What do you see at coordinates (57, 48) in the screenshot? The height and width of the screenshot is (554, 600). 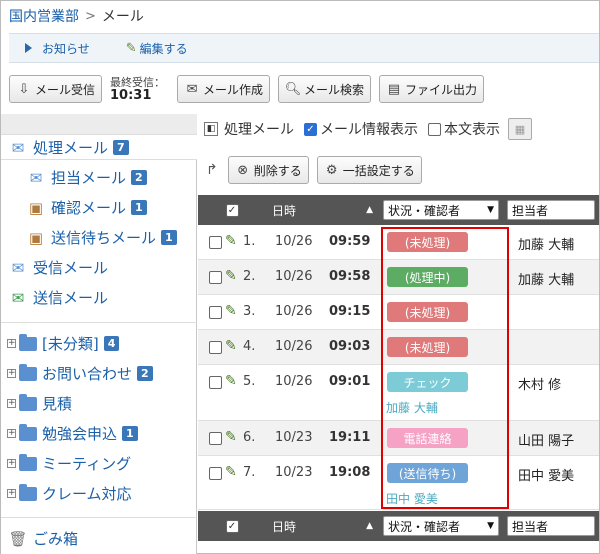 I see `notice-link: お知らせ` at bounding box center [57, 48].